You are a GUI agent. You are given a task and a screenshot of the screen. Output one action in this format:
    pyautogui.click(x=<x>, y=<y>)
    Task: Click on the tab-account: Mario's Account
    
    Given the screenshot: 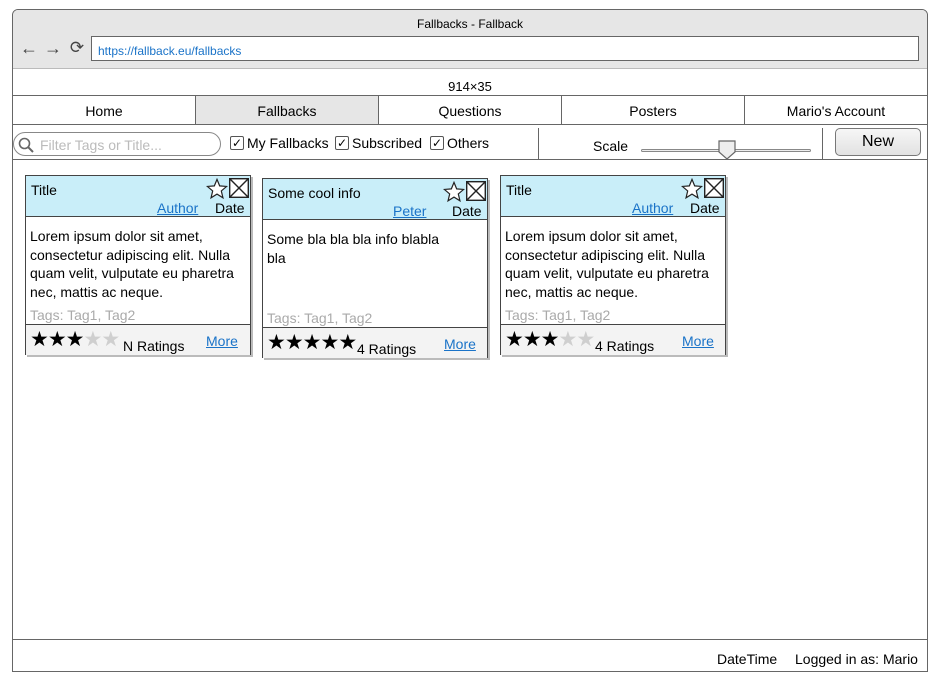 What is the action you would take?
    pyautogui.click(x=836, y=110)
    